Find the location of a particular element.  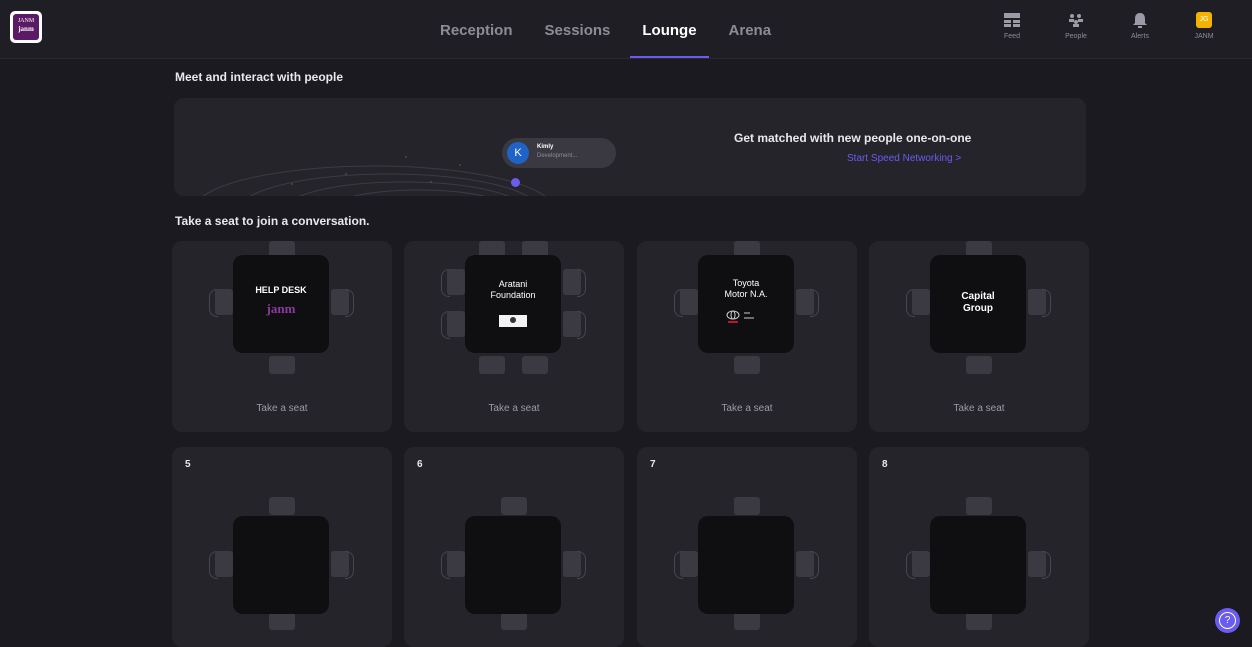

tab-sessions: Sessions is located at coordinates (578, 29).